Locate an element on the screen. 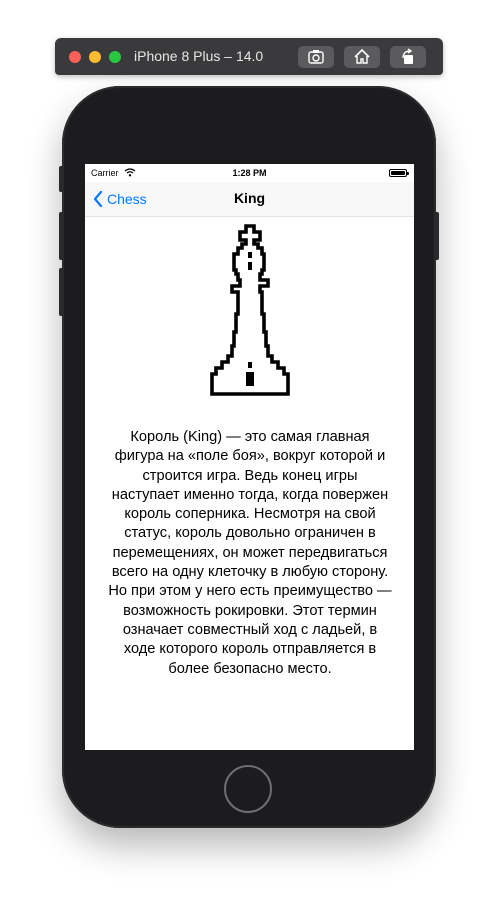 The image size is (499, 905). zoom-window-button is located at coordinates (115, 57).